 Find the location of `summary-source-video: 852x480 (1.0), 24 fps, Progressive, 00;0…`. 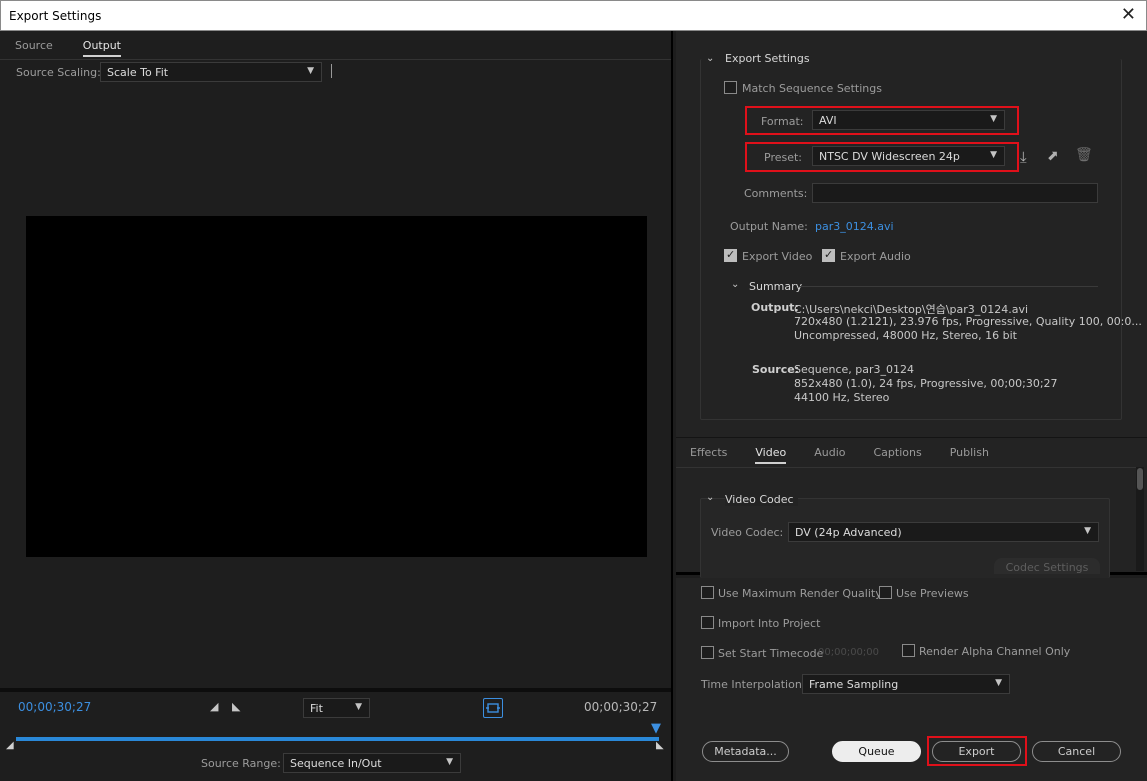

summary-source-video: 852x480 (1.0), 24 fps, Progressive, 00;0… is located at coordinates (926, 383).